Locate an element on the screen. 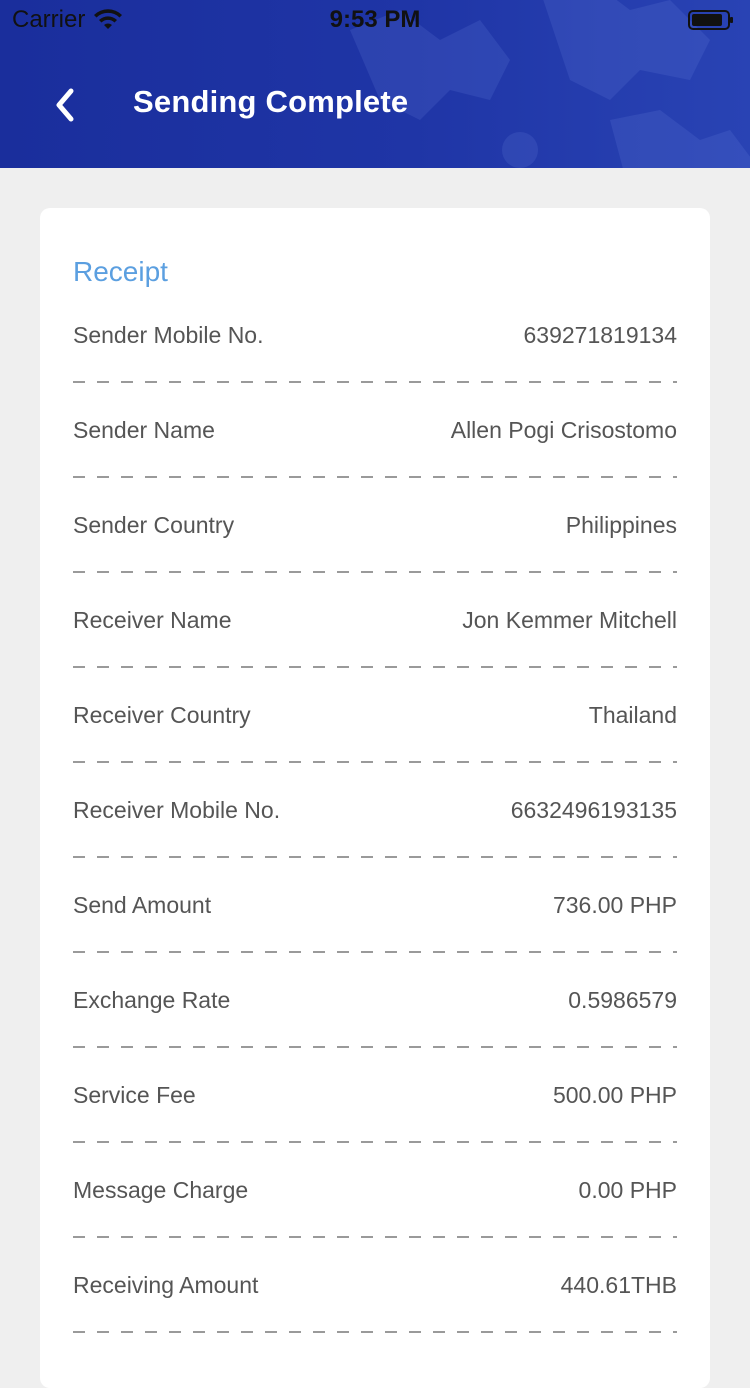 The width and height of the screenshot is (750, 1388). row-label: Message Charge is located at coordinates (161, 1190).